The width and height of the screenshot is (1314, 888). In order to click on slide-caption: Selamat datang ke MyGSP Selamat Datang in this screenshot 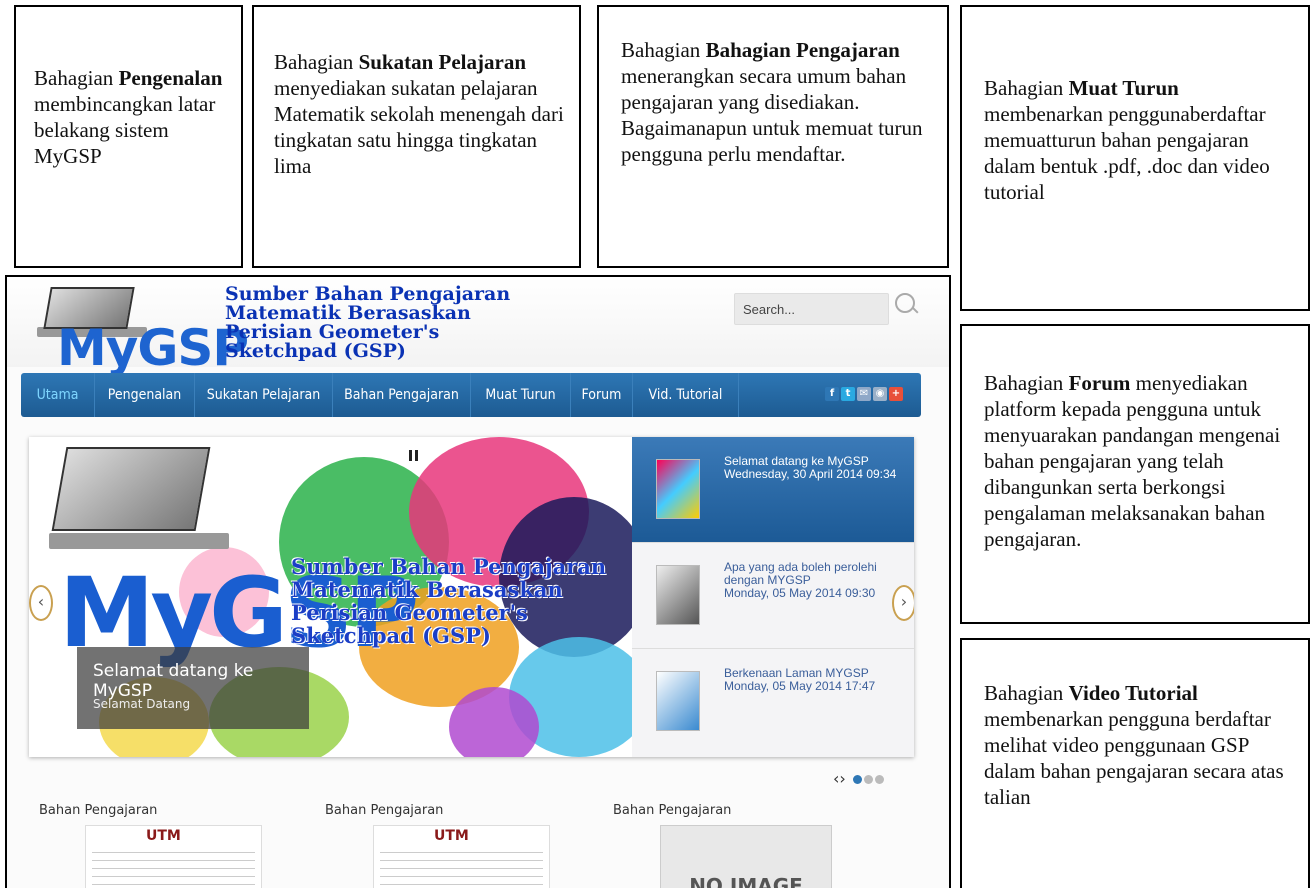, I will do `click(193, 688)`.